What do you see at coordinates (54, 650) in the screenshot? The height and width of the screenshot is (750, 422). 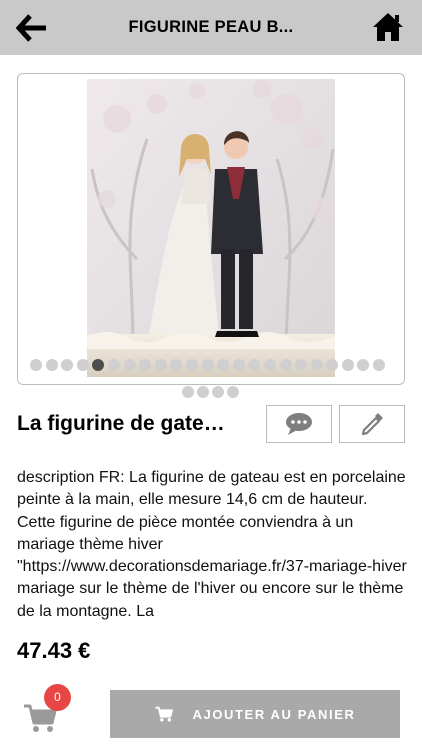 I see `product-price: 47.43 €` at bounding box center [54, 650].